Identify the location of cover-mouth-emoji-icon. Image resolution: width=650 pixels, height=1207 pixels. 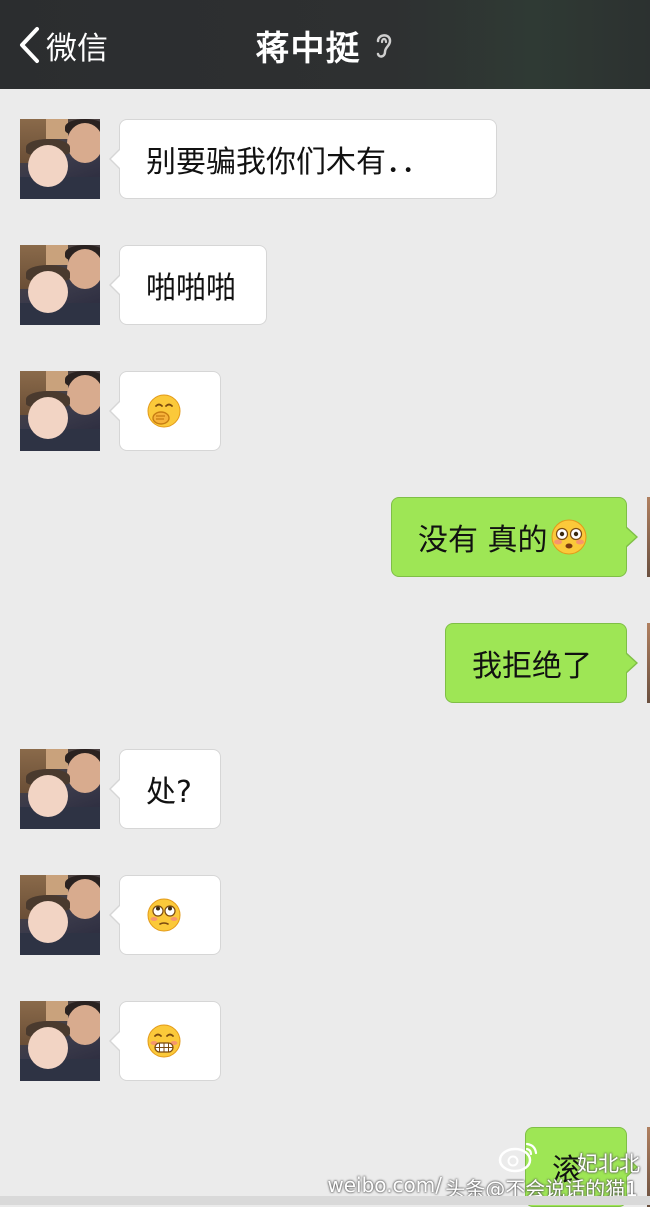
(164, 411).